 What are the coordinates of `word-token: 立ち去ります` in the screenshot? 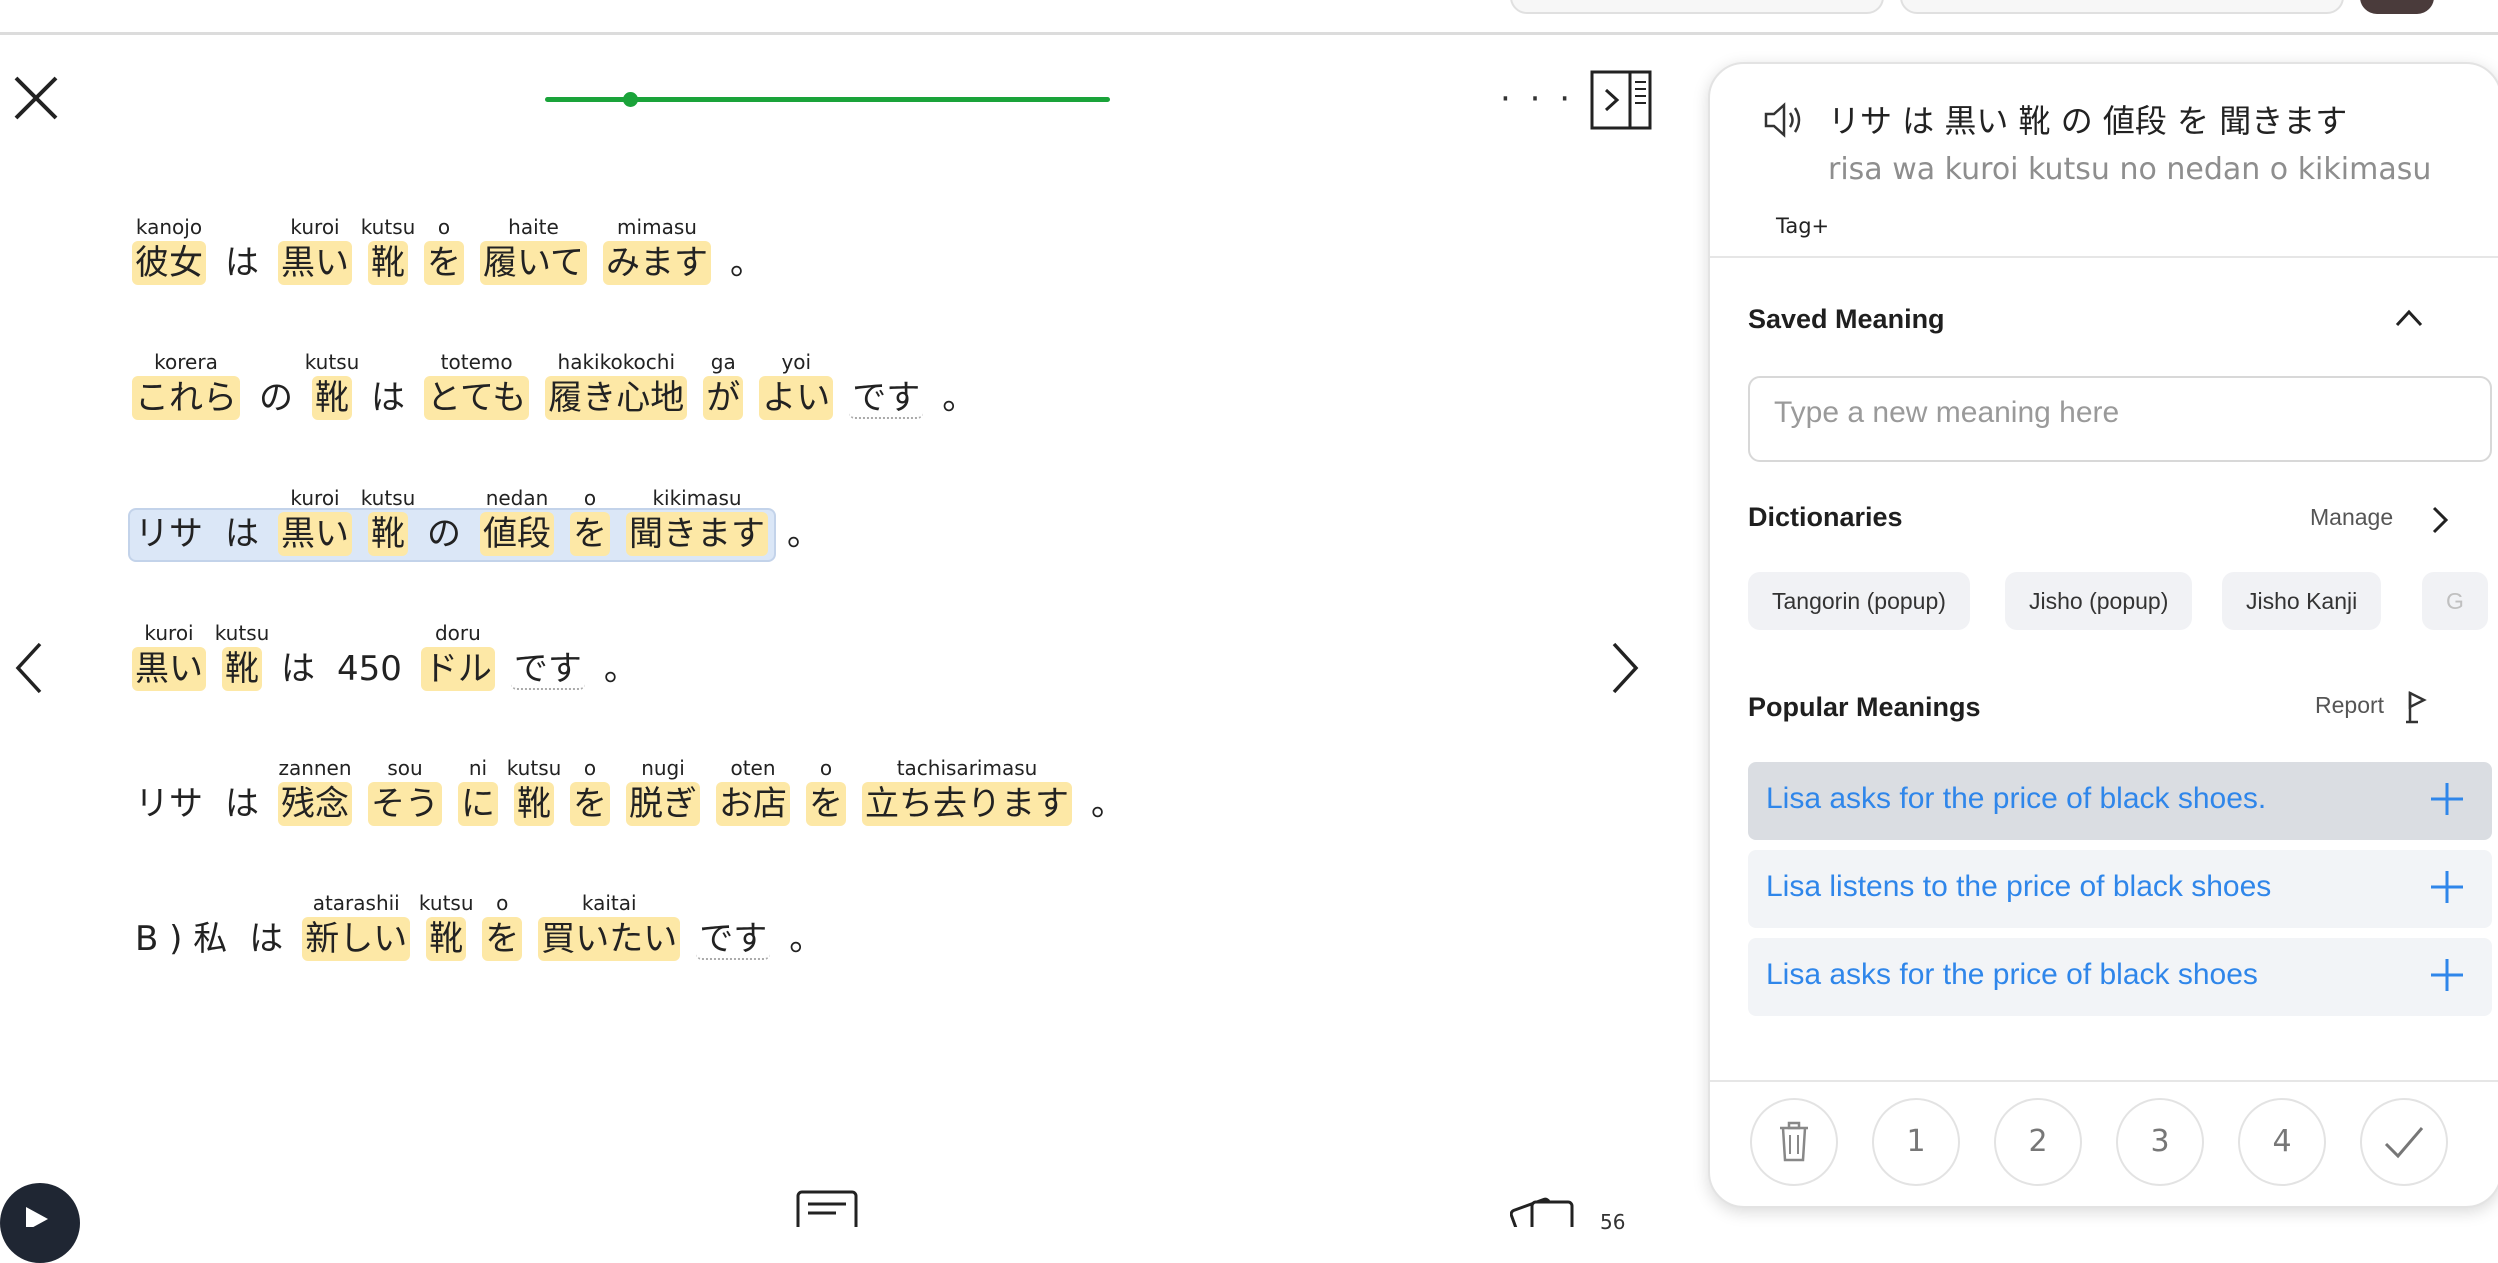 It's located at (967, 804).